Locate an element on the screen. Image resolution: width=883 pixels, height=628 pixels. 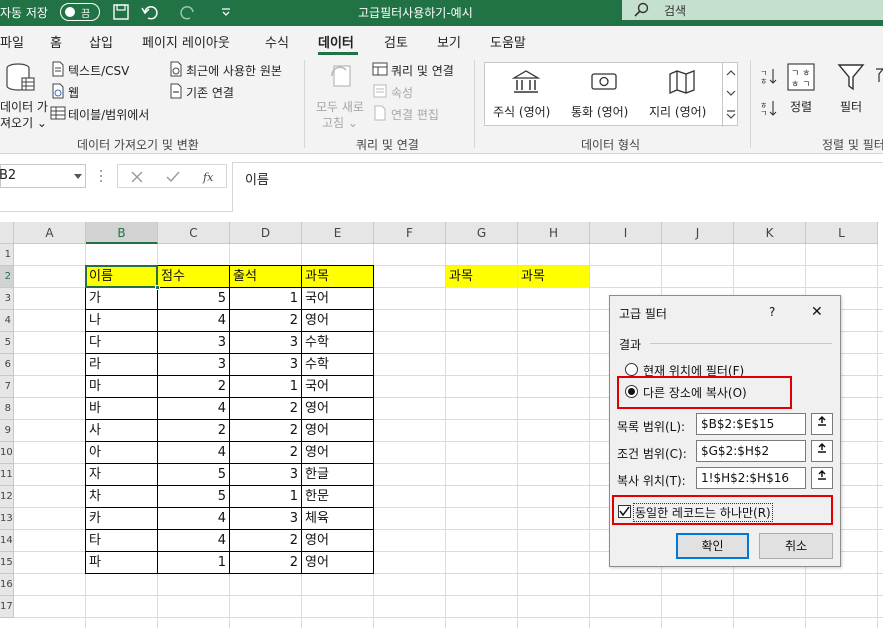
sort-az-icon: ㄱ ㅎ is located at coordinates (768, 76).